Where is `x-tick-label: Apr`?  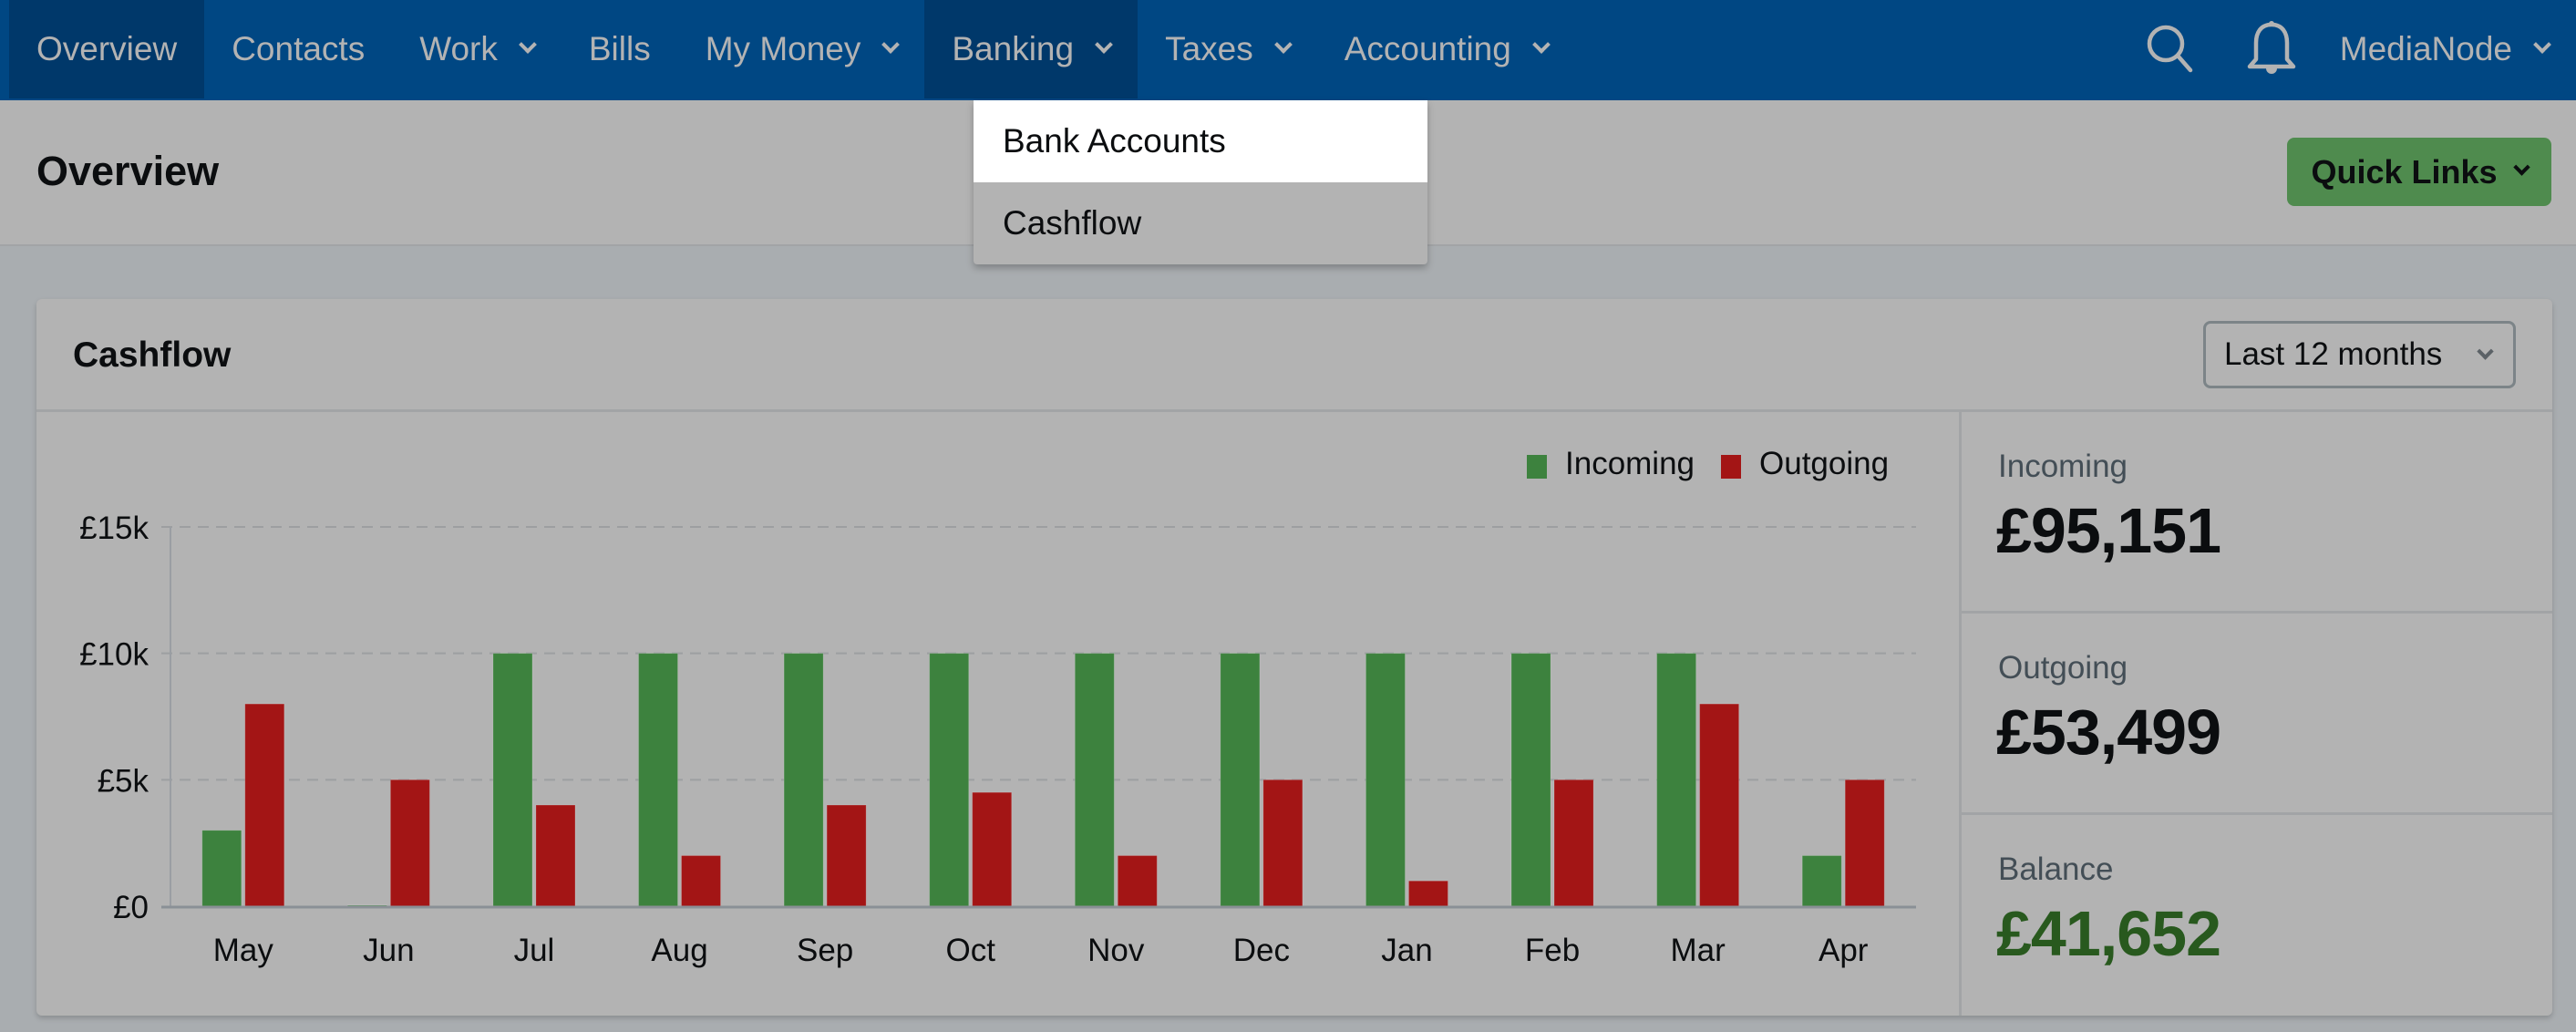 x-tick-label: Apr is located at coordinates (1844, 951).